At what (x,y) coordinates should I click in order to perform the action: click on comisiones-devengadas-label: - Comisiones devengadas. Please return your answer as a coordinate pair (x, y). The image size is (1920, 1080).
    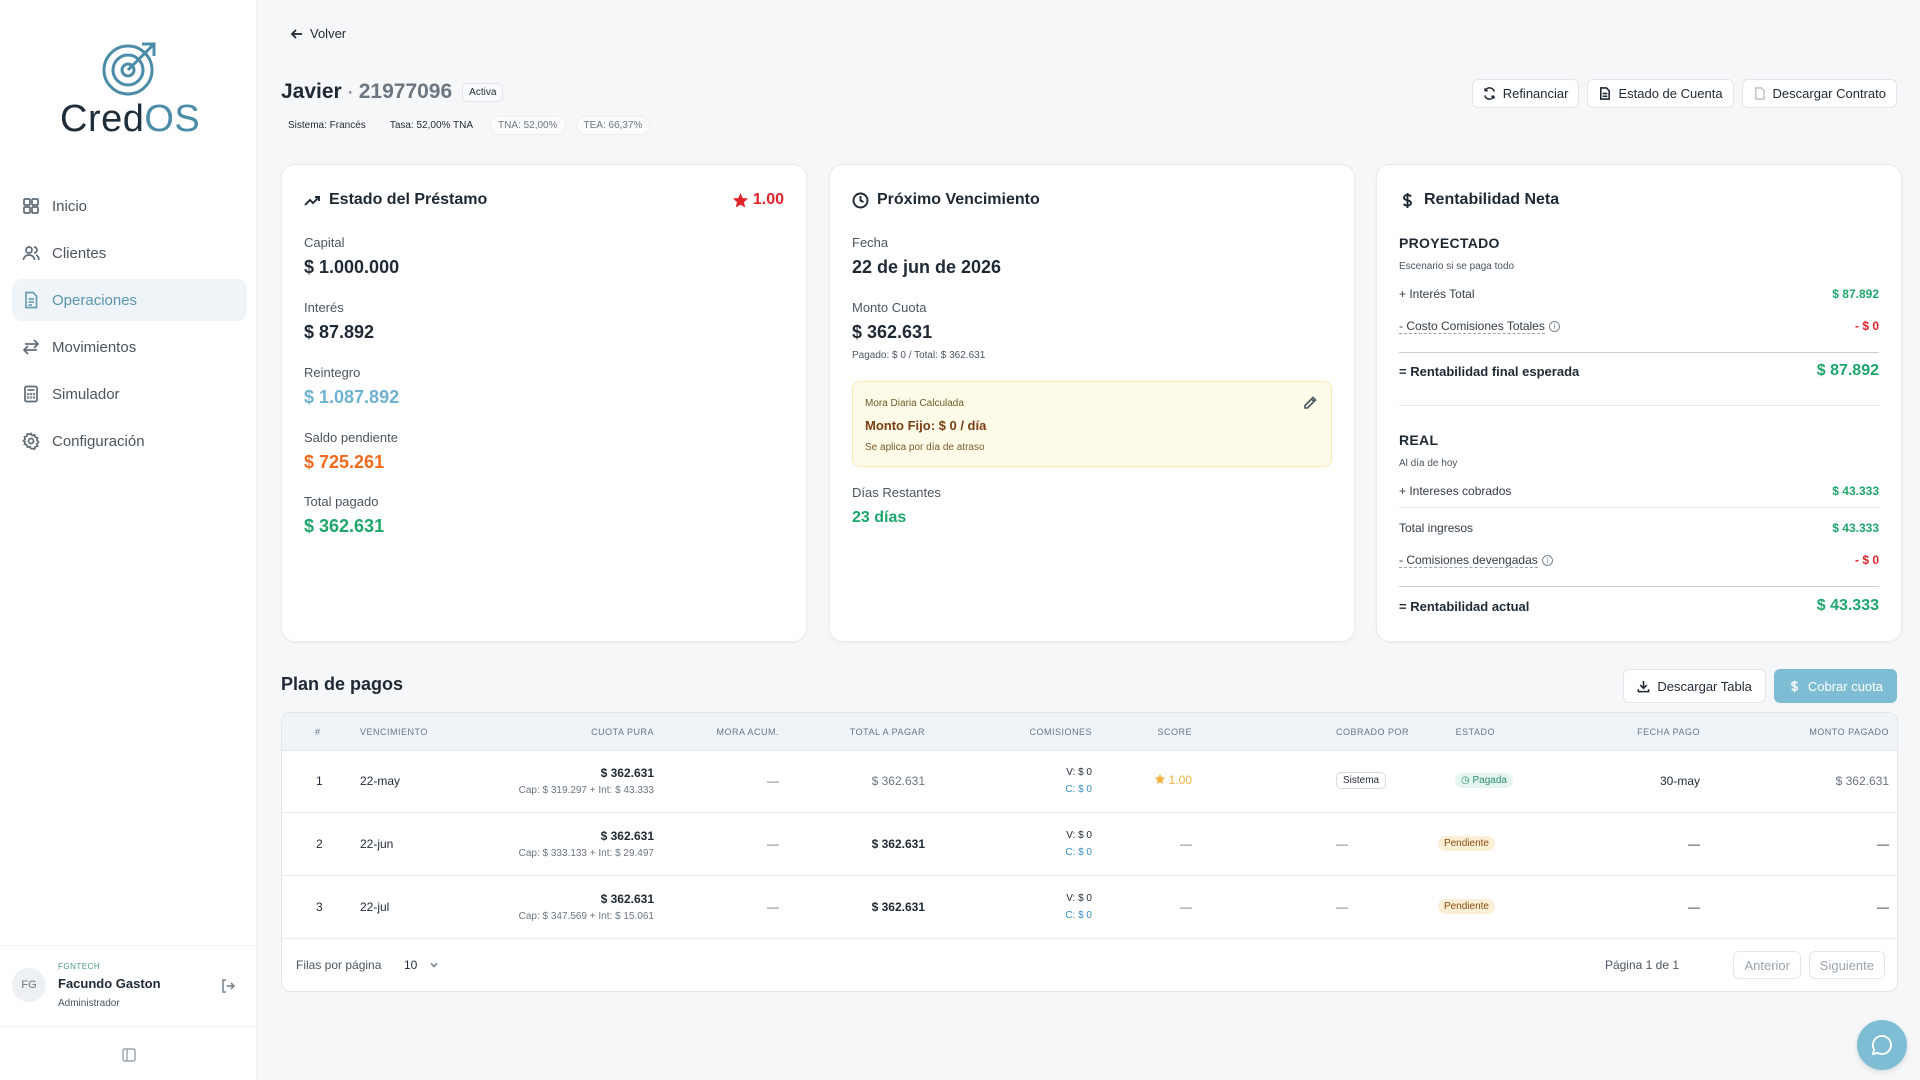
    Looking at the image, I should click on (1468, 560).